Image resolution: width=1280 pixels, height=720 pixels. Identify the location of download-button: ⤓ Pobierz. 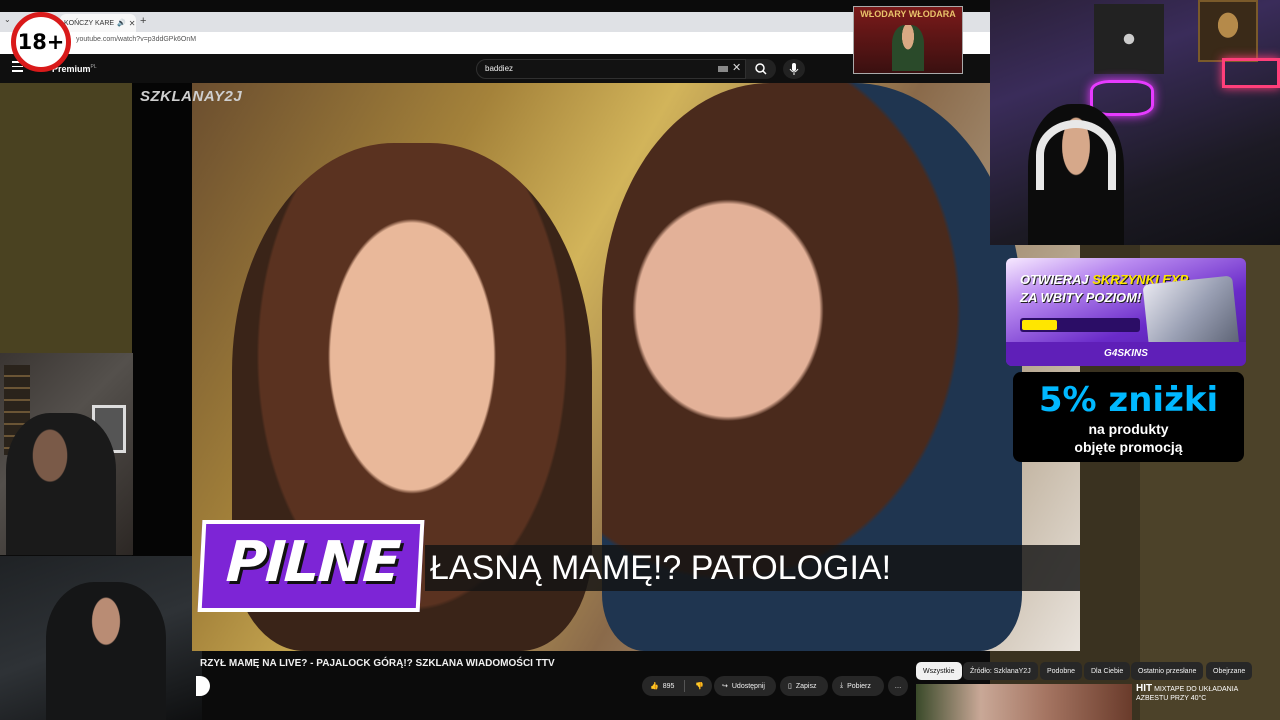
(858, 686).